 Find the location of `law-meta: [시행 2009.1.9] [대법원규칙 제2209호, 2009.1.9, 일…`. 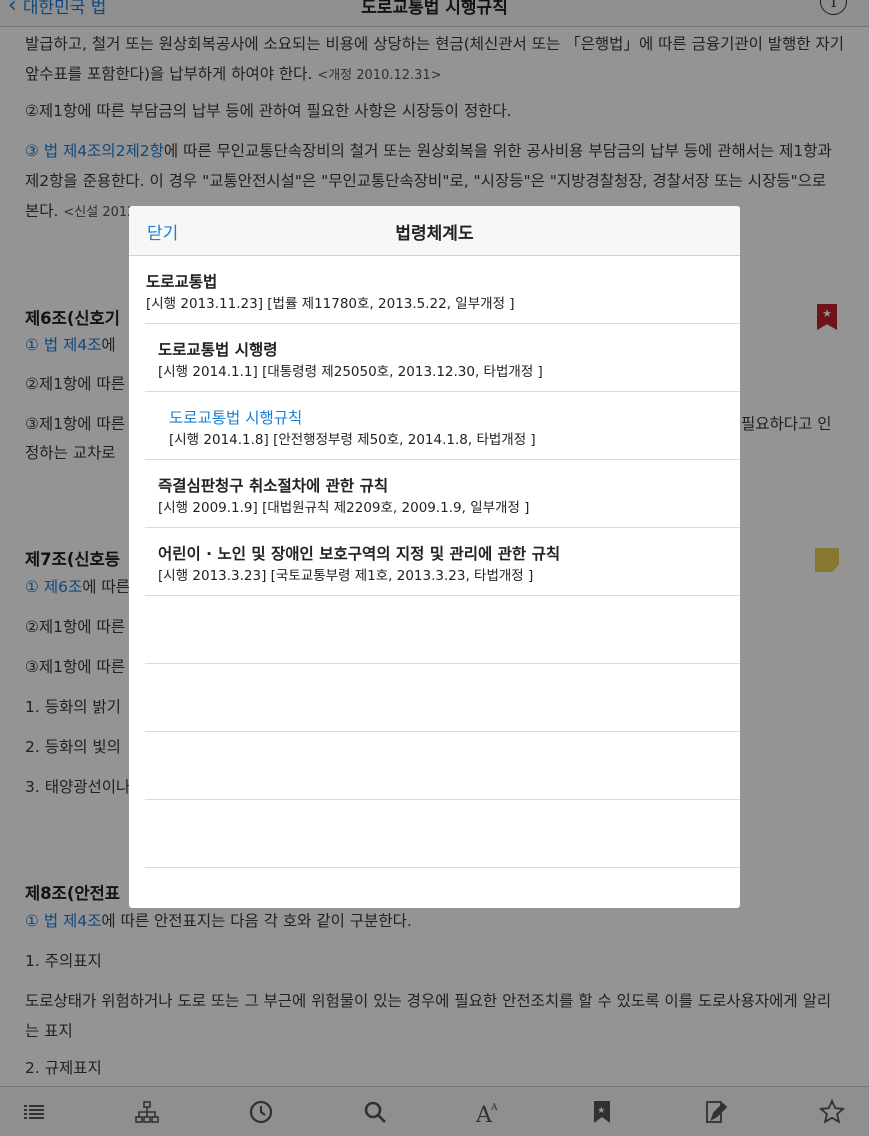

law-meta: [시행 2009.1.9] [대법원규칙 제2209호, 2009.1.9, 일… is located at coordinates (344, 508).